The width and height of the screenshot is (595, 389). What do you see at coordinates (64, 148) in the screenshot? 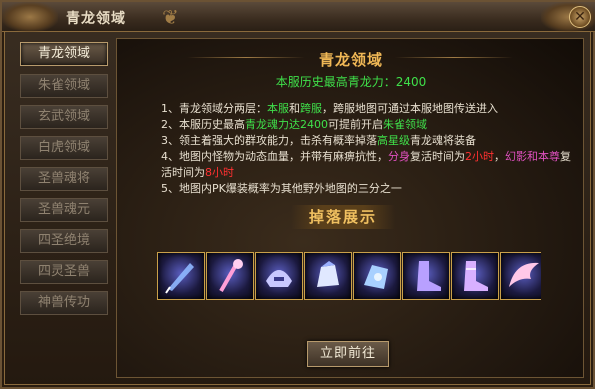
I see `tab-baihu: 白虎领域` at bounding box center [64, 148].